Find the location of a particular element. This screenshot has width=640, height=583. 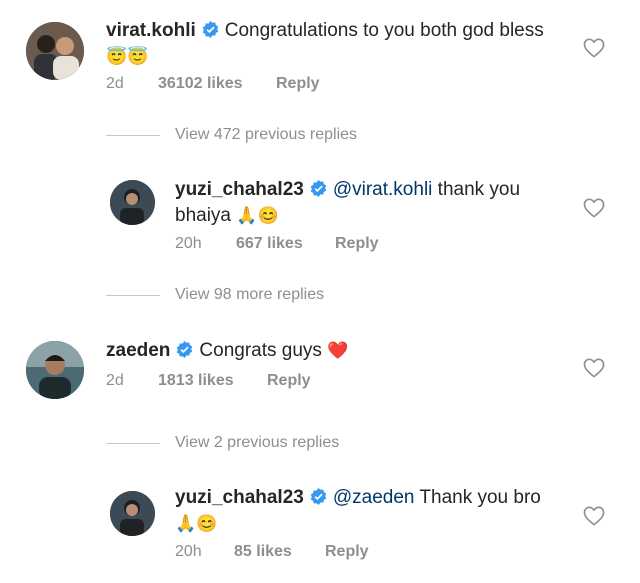

username: zaeden is located at coordinates (138, 350).